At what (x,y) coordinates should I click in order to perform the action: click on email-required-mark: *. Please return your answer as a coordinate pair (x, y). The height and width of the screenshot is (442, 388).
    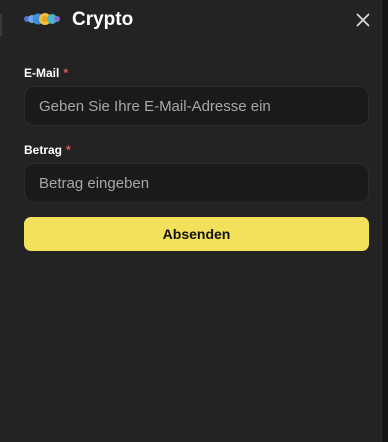
    Looking at the image, I should click on (66, 73).